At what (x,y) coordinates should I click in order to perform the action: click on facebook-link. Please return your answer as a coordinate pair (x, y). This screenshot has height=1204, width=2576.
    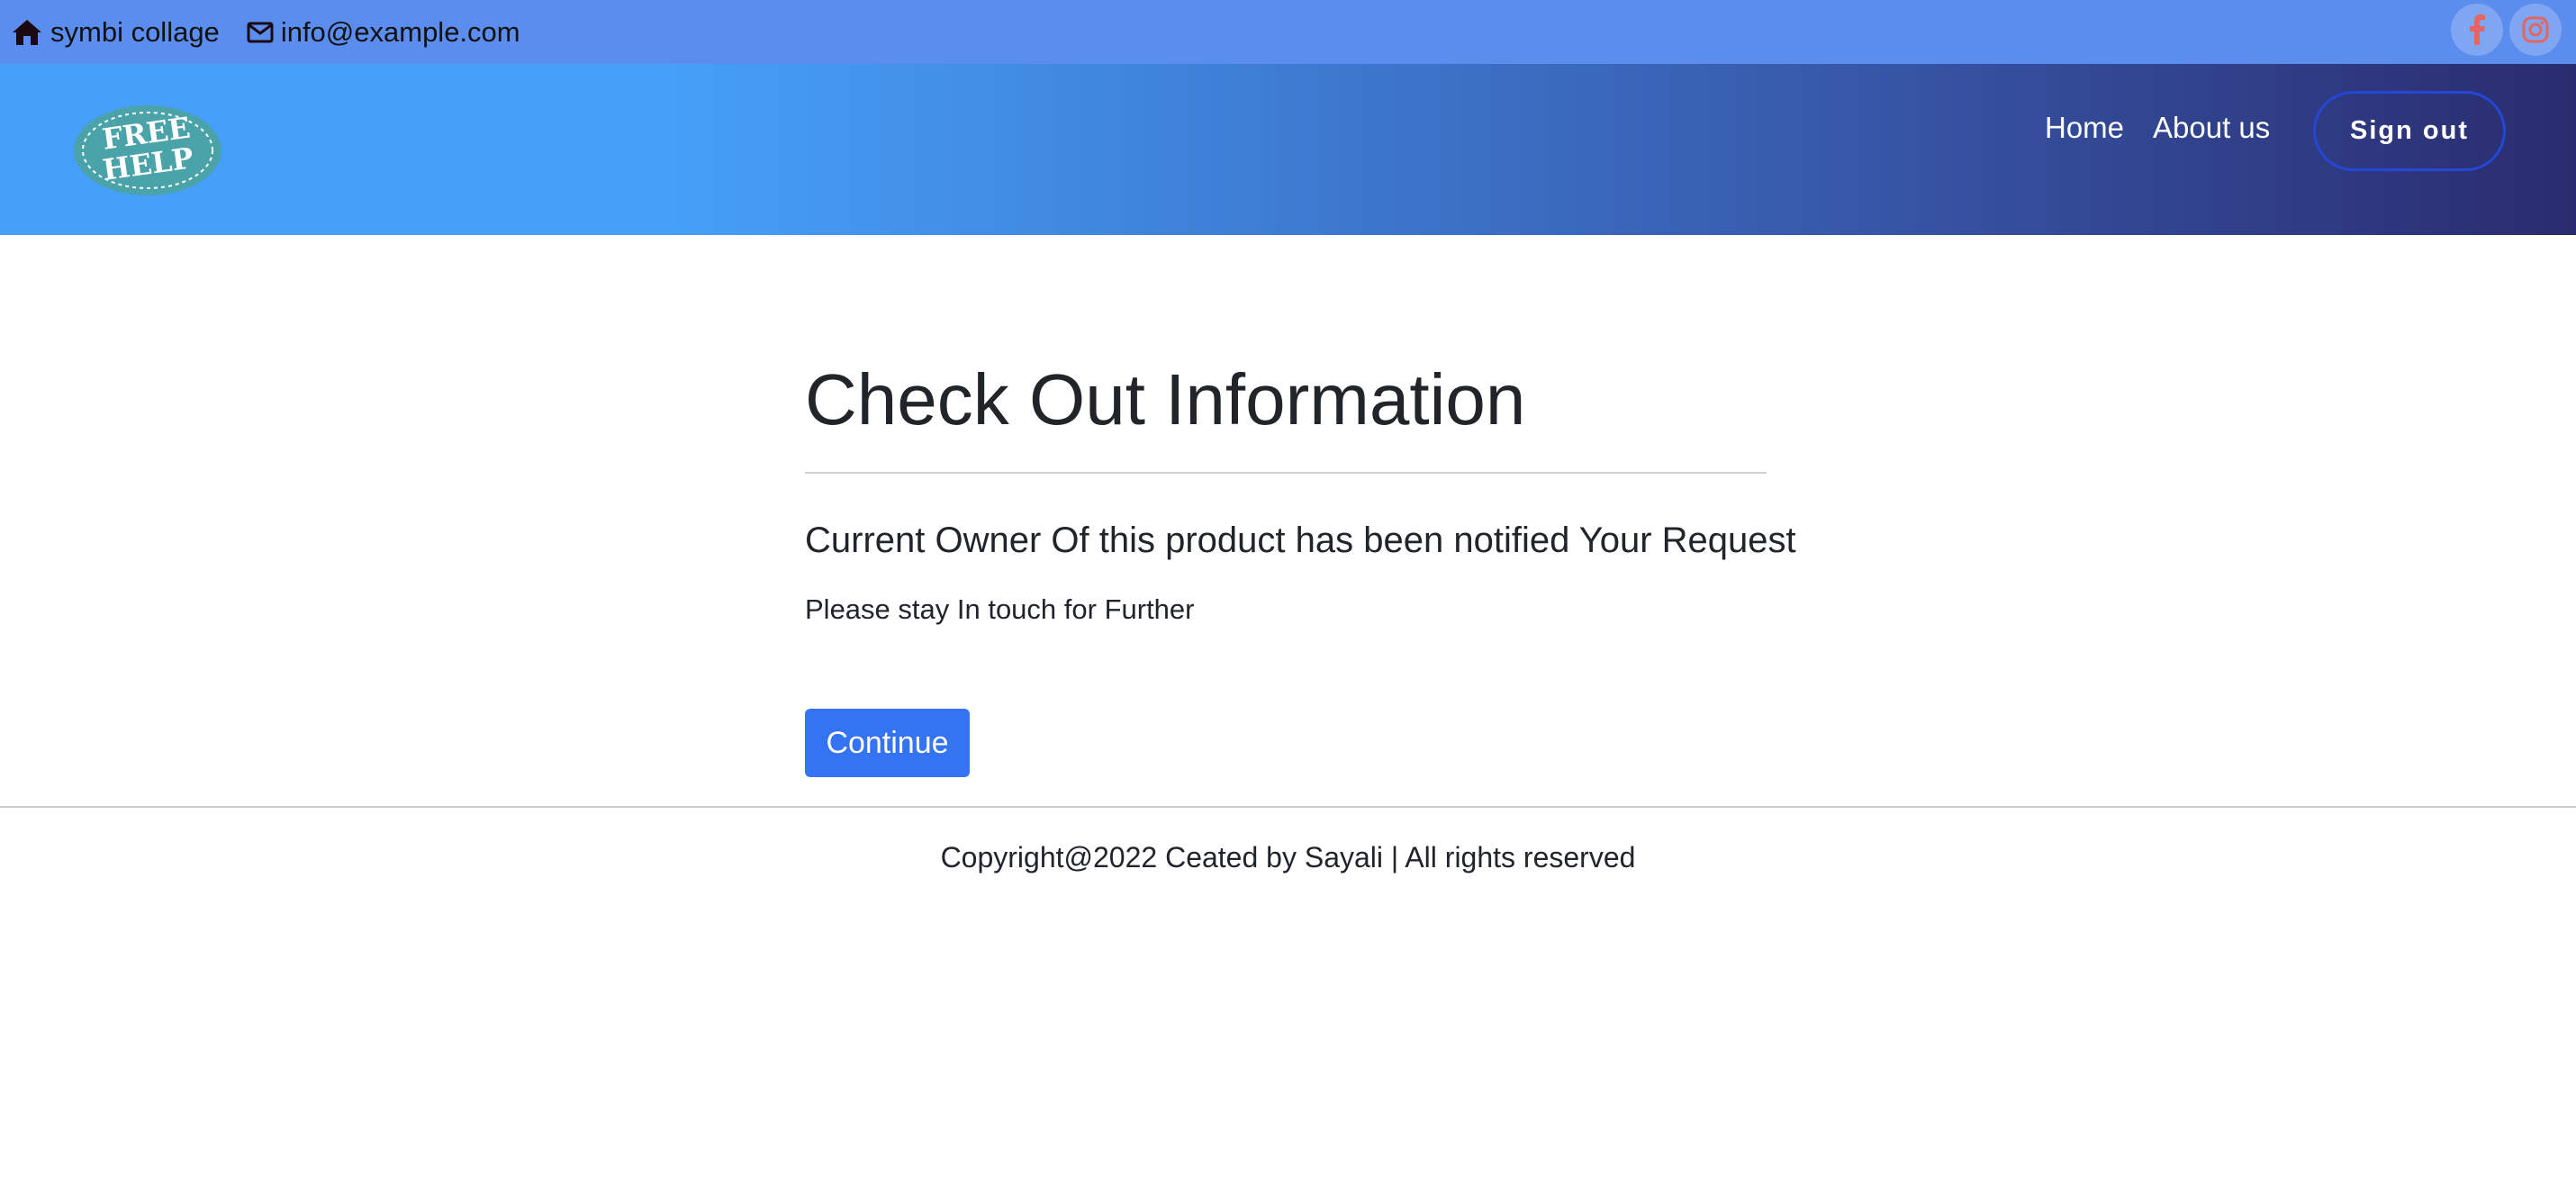
    Looking at the image, I should click on (2477, 30).